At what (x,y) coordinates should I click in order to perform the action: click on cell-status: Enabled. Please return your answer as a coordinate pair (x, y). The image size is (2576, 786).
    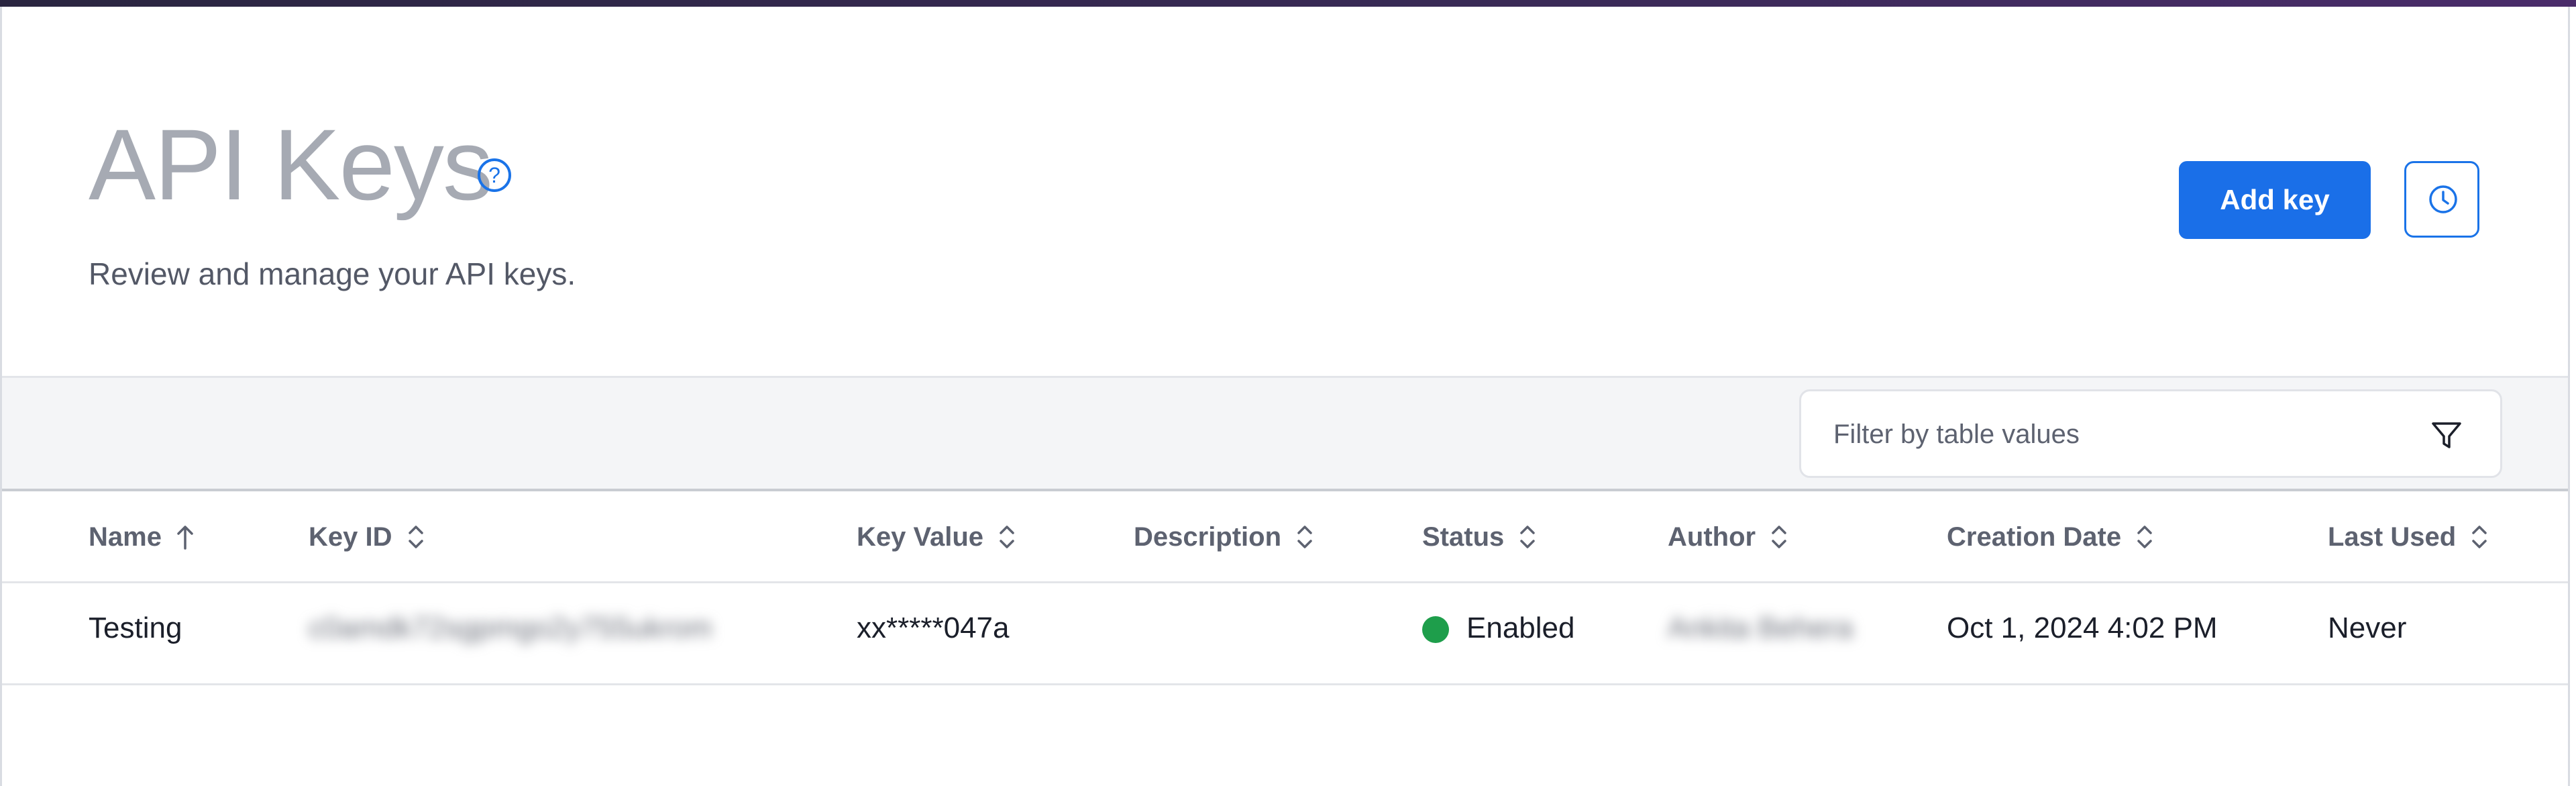
    Looking at the image, I should click on (1520, 627).